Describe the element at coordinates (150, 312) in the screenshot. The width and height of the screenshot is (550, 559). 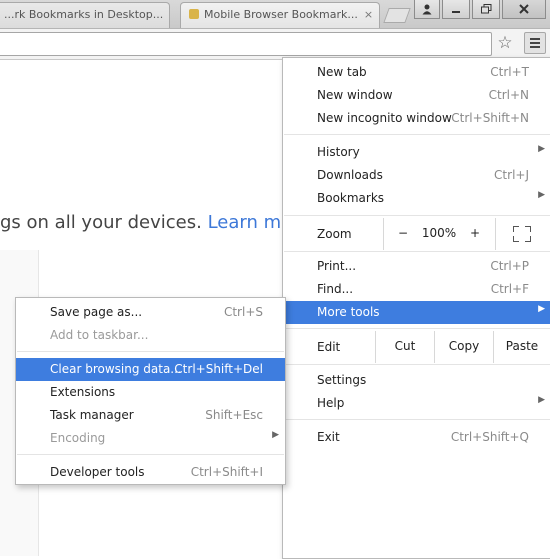
I see `menu-item-save-page-as: Save page as... Ctrl+S` at that location.